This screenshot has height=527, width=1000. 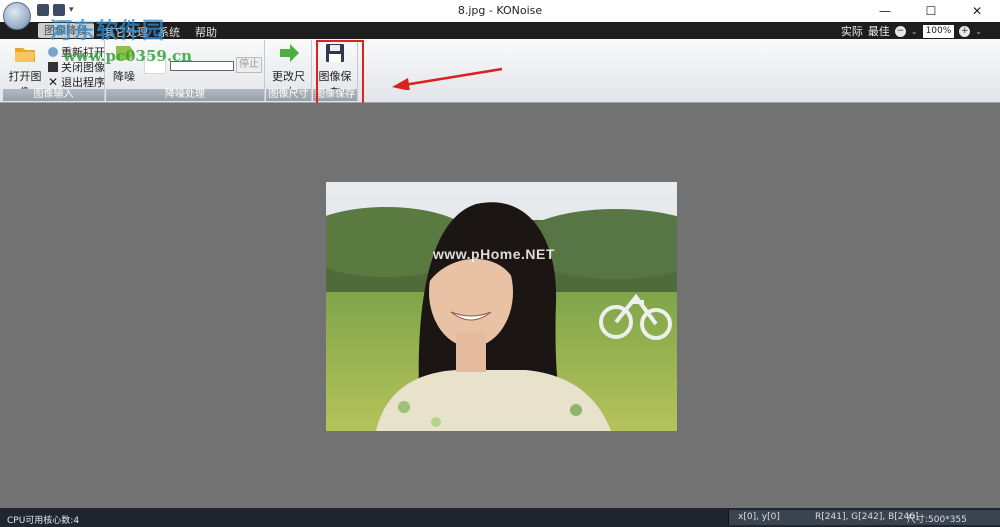 I want to click on folder-open-icon, so click(x=25, y=55).